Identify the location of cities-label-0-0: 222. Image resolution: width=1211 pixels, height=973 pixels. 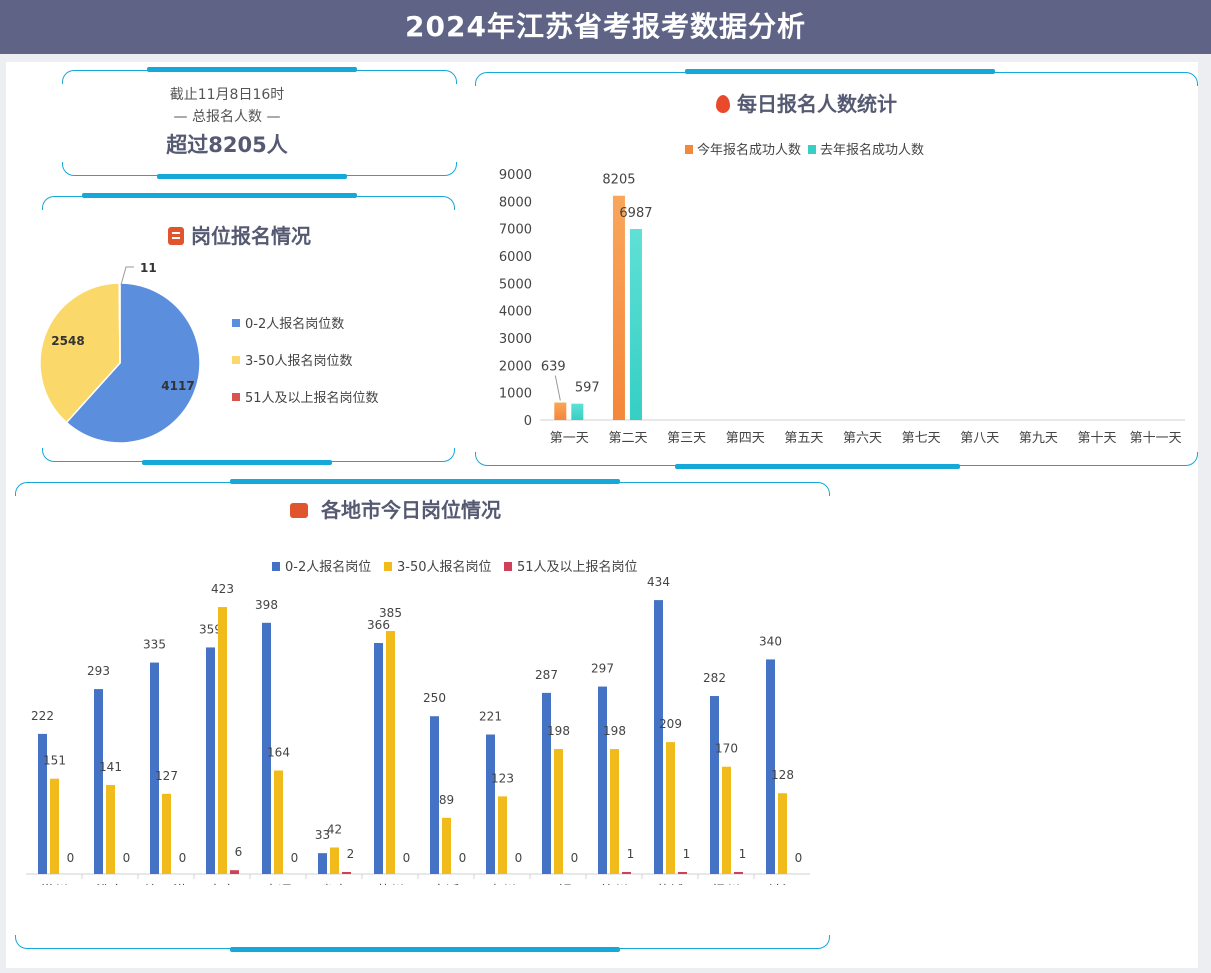
(42, 716).